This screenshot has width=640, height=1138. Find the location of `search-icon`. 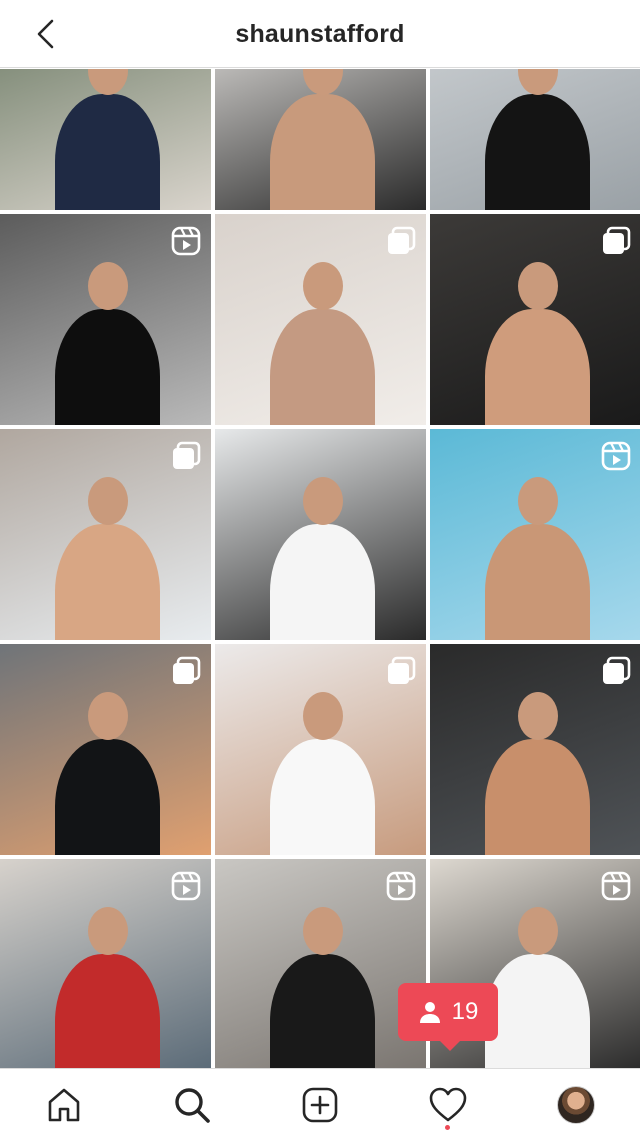

search-icon is located at coordinates (192, 1105).